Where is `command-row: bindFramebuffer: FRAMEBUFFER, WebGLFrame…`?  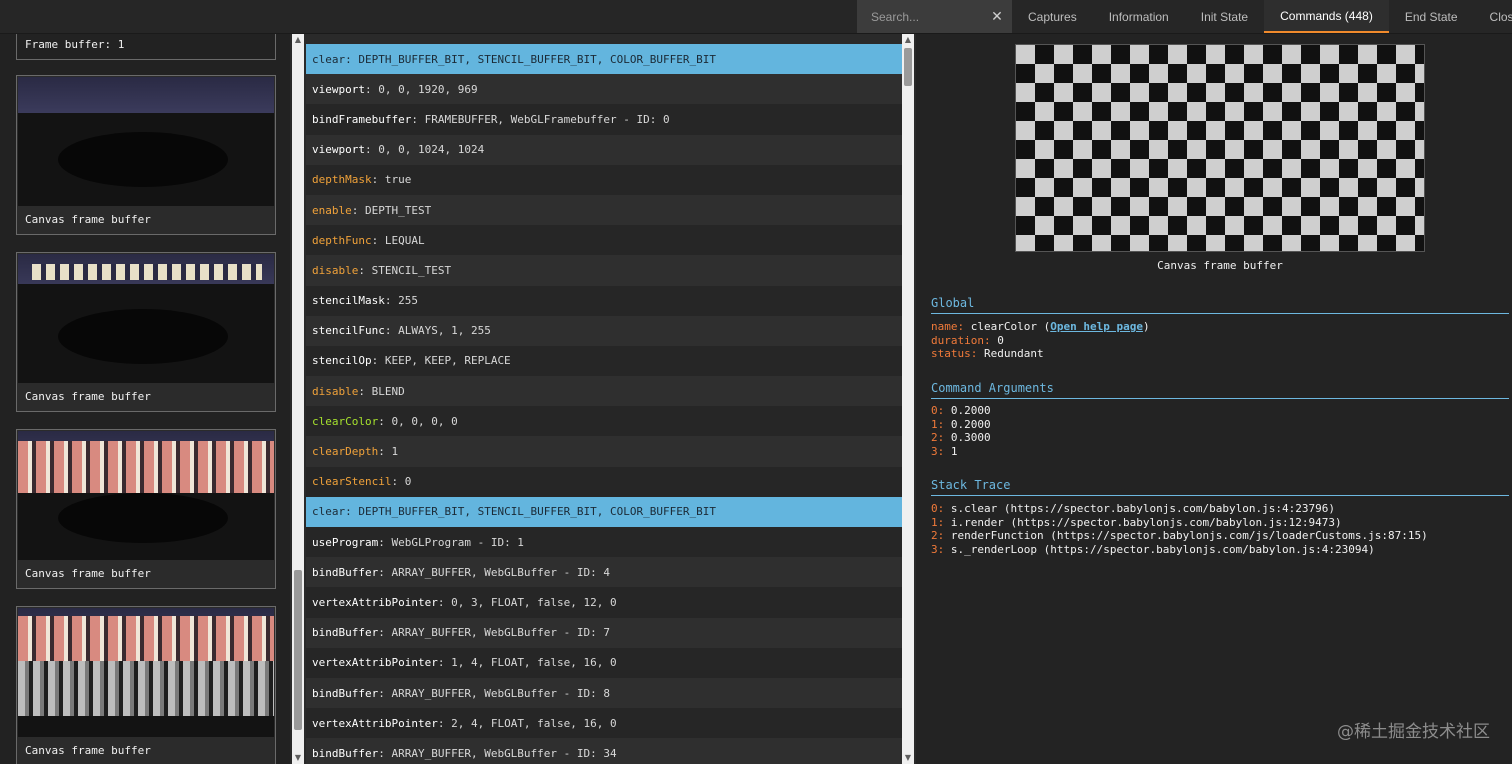 command-row: bindFramebuffer: FRAMEBUFFER, WebGLFrame… is located at coordinates (604, 119).